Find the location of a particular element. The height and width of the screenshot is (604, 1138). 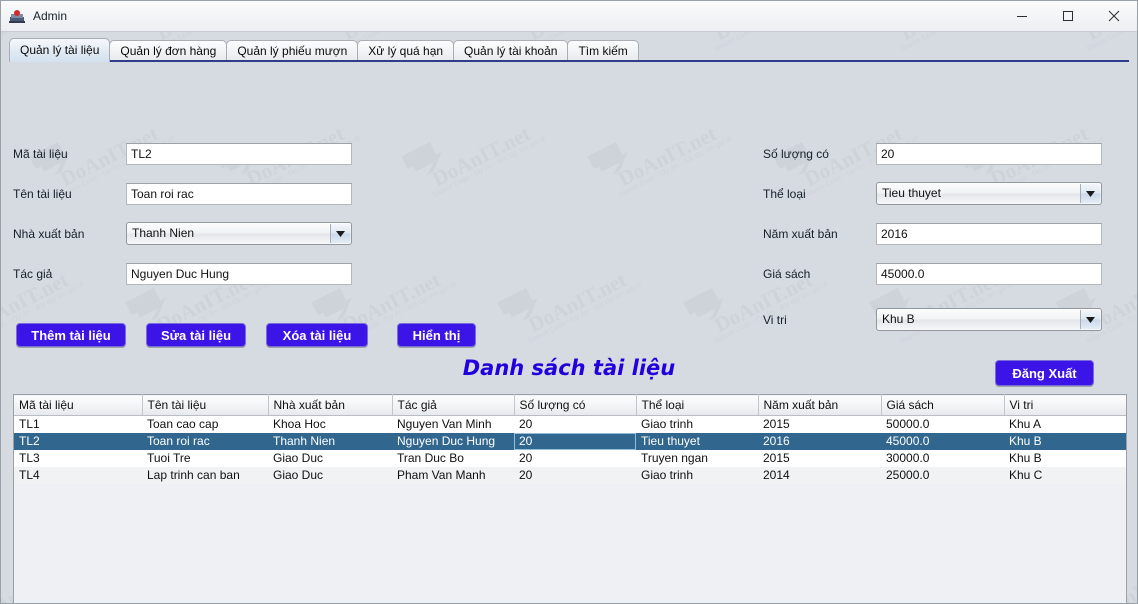

label-ma-tai-lieu: Mã tài liệu is located at coordinates (40, 154).